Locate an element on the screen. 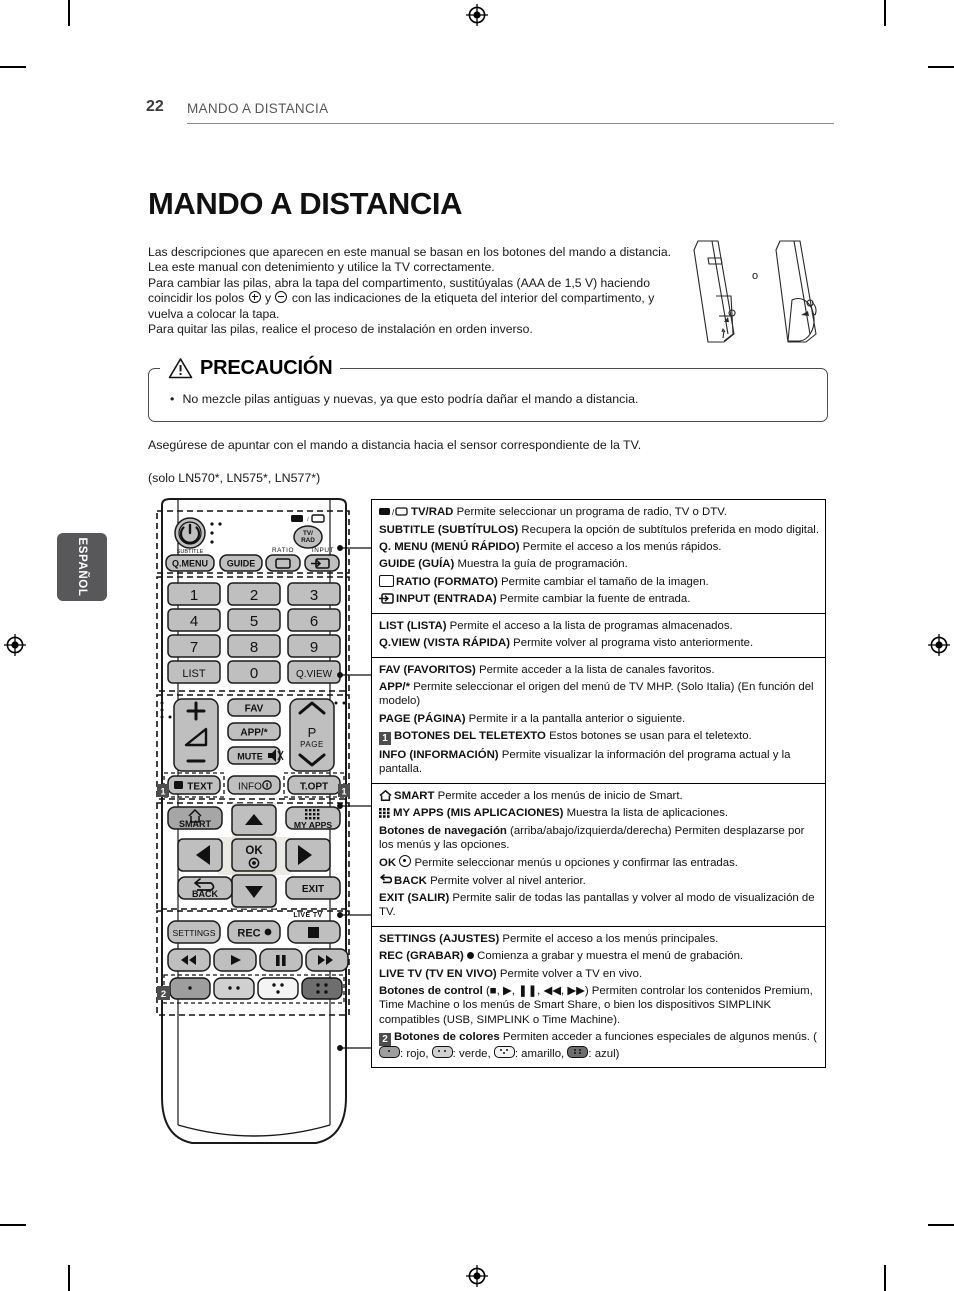 The width and height of the screenshot is (954, 1291). crop-mark-tl-h is located at coordinates (13, 67).